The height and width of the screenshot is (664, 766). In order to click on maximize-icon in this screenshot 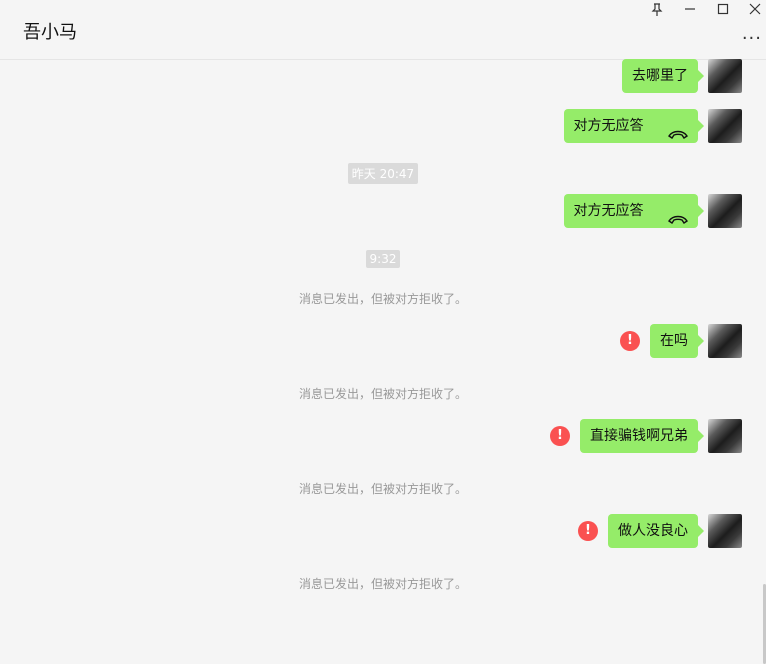, I will do `click(723, 12)`.